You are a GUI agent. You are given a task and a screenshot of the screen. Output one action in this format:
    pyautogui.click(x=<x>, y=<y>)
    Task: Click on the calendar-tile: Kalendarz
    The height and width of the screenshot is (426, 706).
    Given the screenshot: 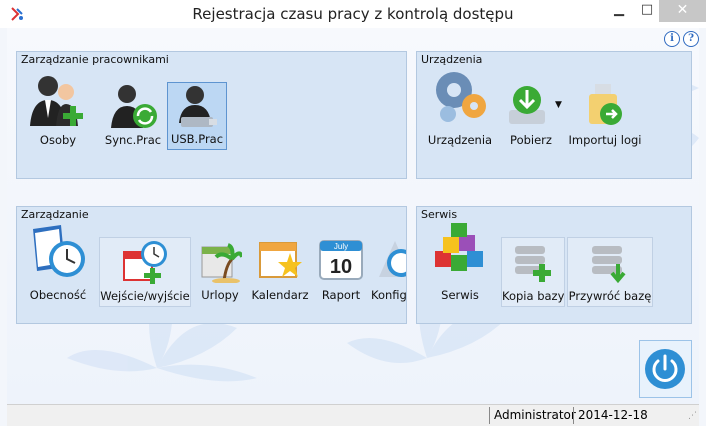 What is the action you would take?
    pyautogui.click(x=280, y=271)
    